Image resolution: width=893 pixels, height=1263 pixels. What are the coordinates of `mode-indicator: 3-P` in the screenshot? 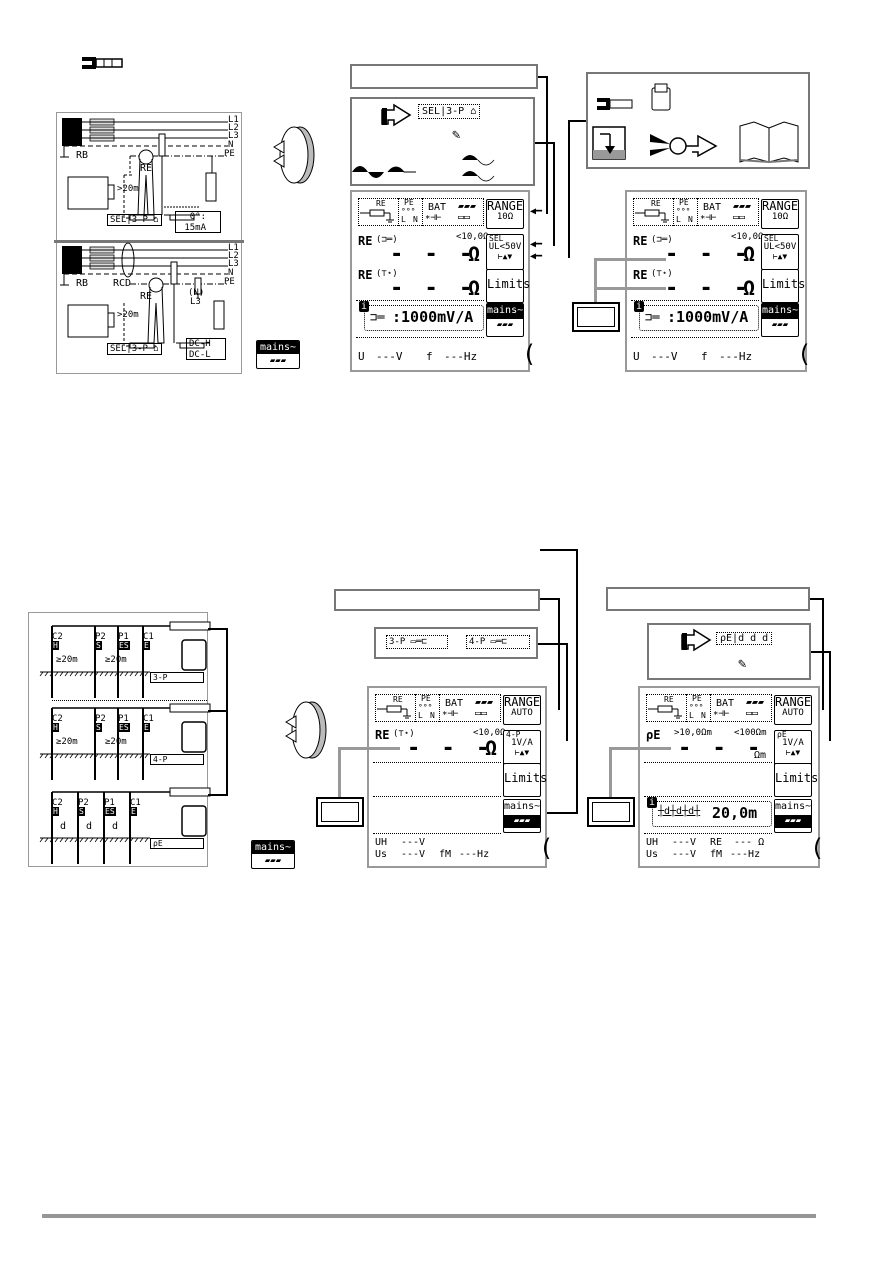 It's located at (177, 677).